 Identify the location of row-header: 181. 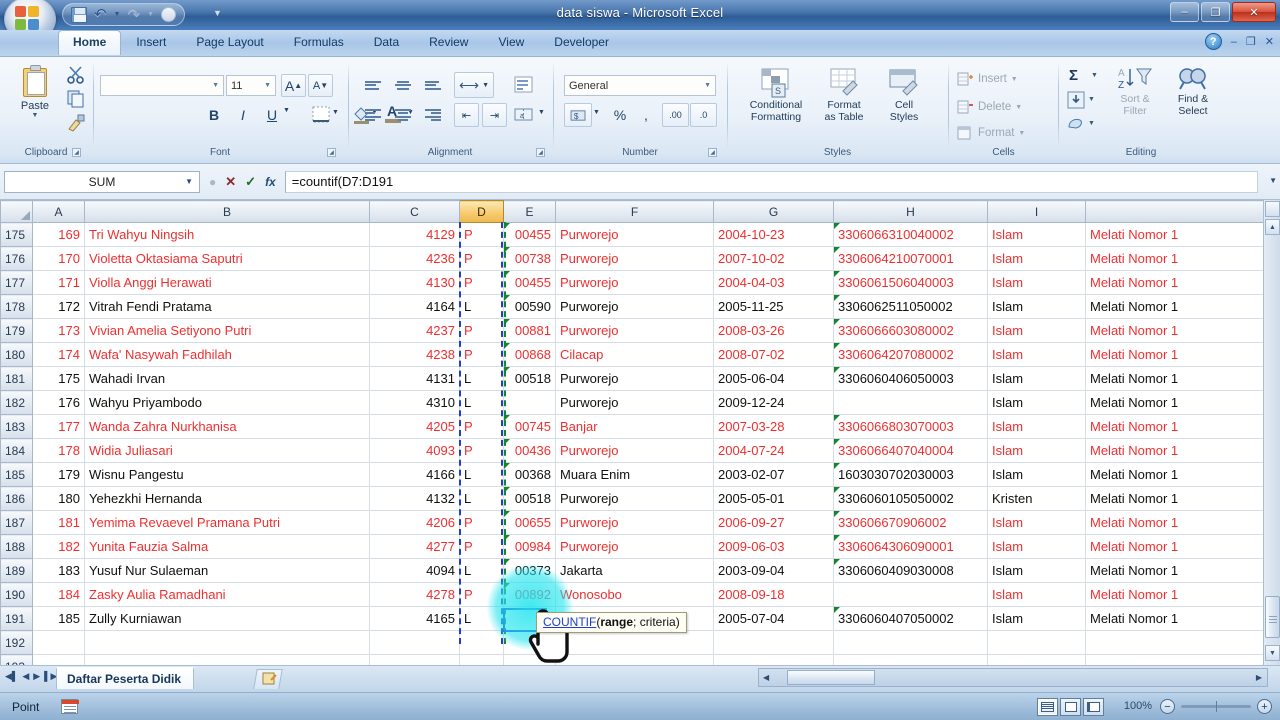
(16, 378).